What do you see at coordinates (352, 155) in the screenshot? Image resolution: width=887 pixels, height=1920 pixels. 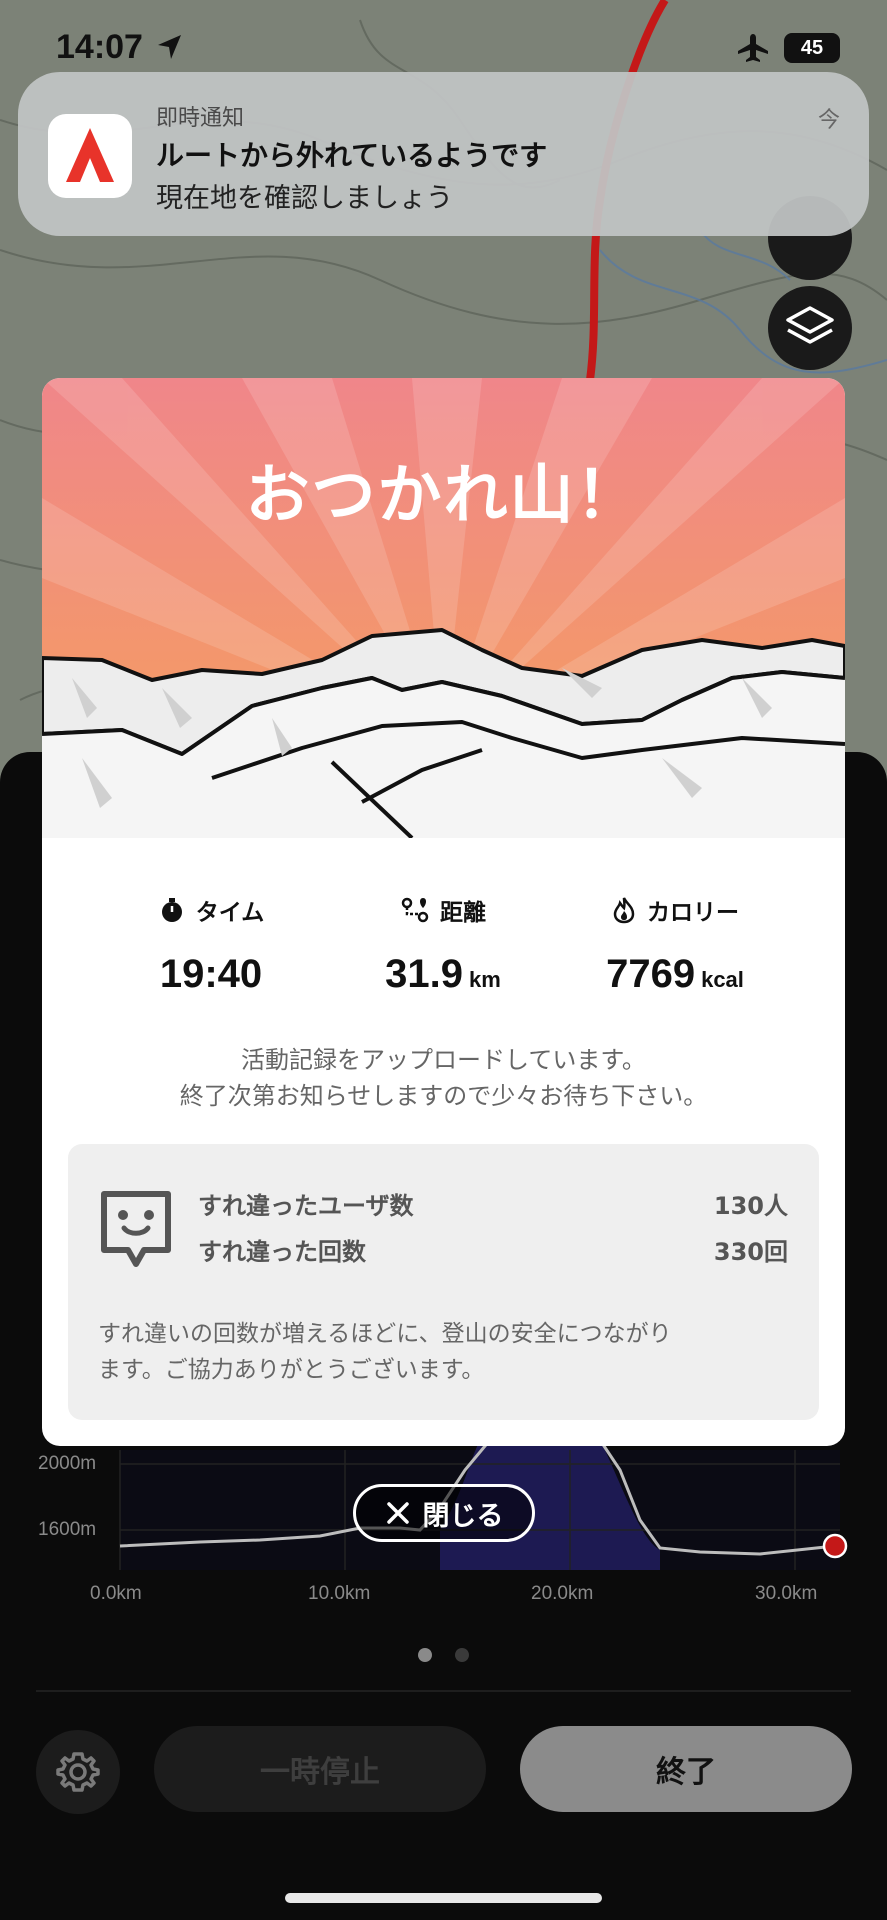 I see `notification-title: ルートから外れているようです` at bounding box center [352, 155].